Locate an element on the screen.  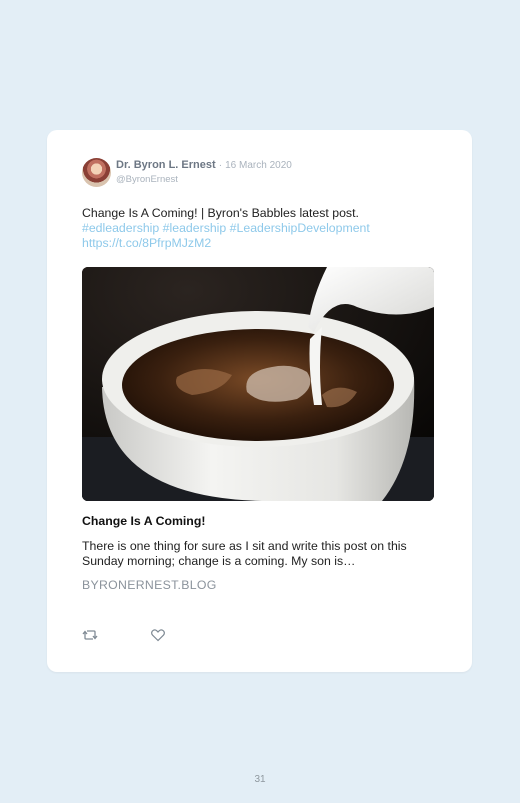
author-line: Dr. Byron L. Ernest · 16 March 2020 is located at coordinates (204, 165).